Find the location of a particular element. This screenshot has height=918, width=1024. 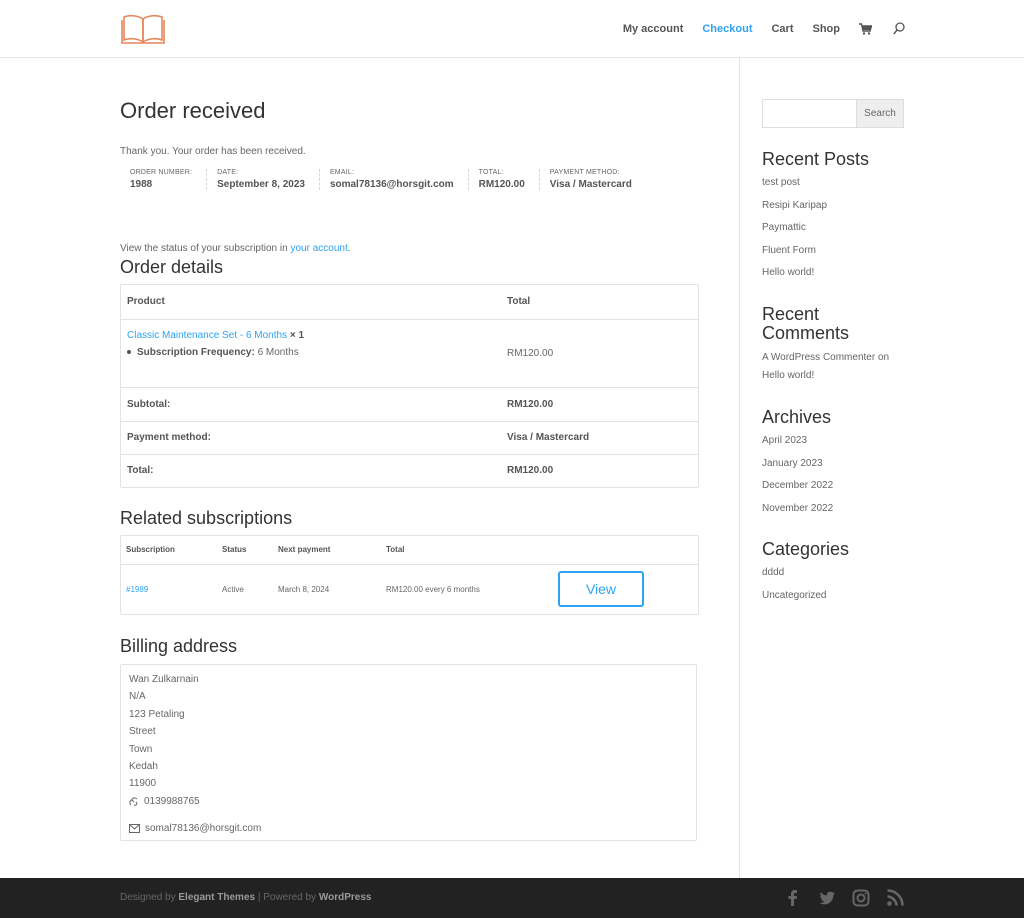

table-row: Subtotal: RM120.00 is located at coordinates (409, 404).